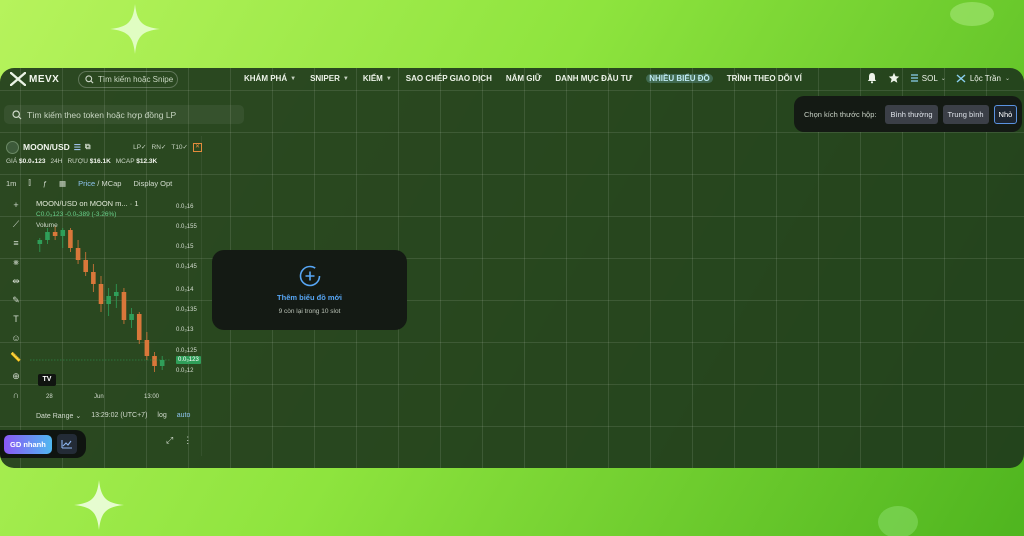 The height and width of the screenshot is (536, 1024). I want to click on size-option-medium: Trung bình, so click(965, 114).